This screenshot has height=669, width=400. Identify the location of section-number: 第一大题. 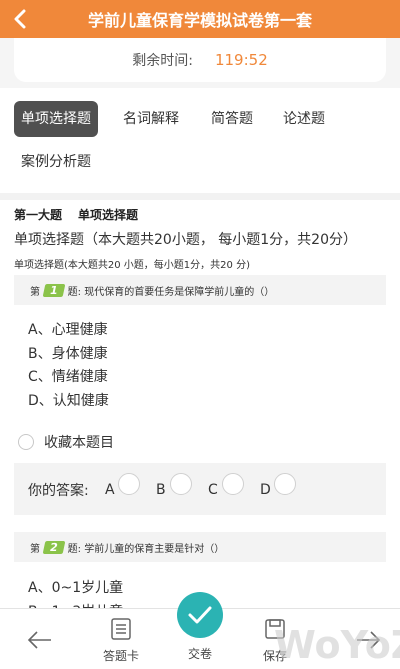
(38, 215).